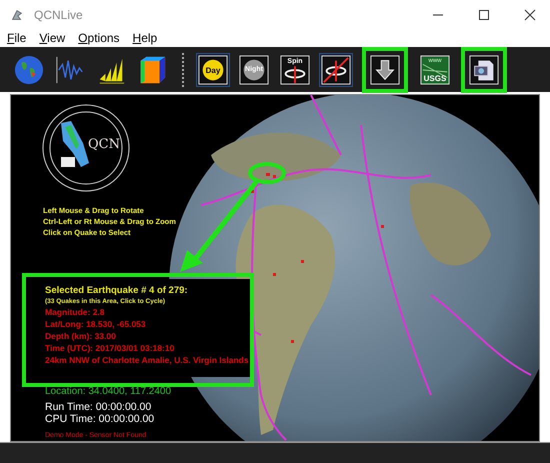 The image size is (550, 463). Describe the element at coordinates (484, 14) in the screenshot. I see `maximize-icon` at that location.